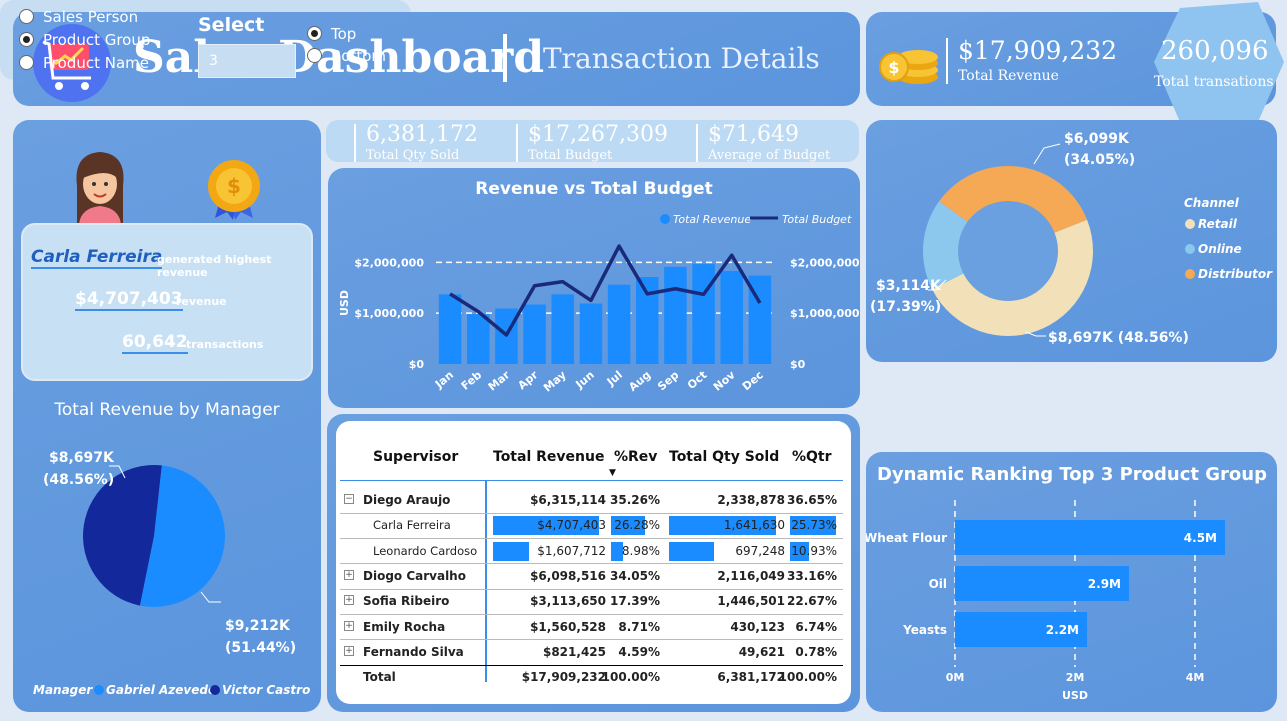 The image size is (1287, 721). What do you see at coordinates (63, 690) in the screenshot?
I see `manager-legend-title: Manager` at bounding box center [63, 690].